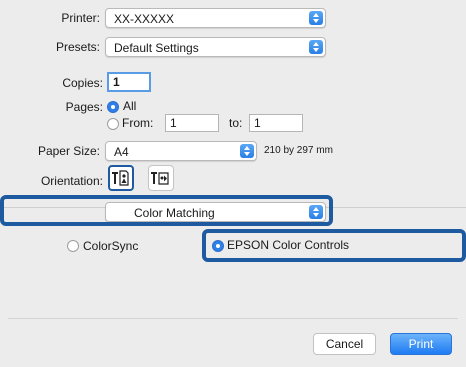 The image size is (466, 367). Describe the element at coordinates (138, 123) in the screenshot. I see `pages-from-label: From:` at that location.